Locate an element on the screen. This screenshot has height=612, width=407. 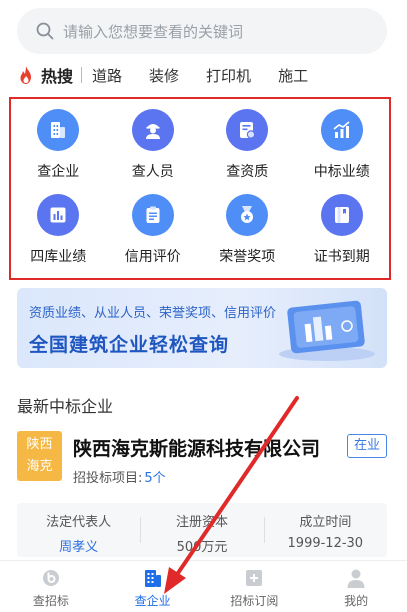
legal-rep-label: 法定代表人 is located at coordinates (79, 522).